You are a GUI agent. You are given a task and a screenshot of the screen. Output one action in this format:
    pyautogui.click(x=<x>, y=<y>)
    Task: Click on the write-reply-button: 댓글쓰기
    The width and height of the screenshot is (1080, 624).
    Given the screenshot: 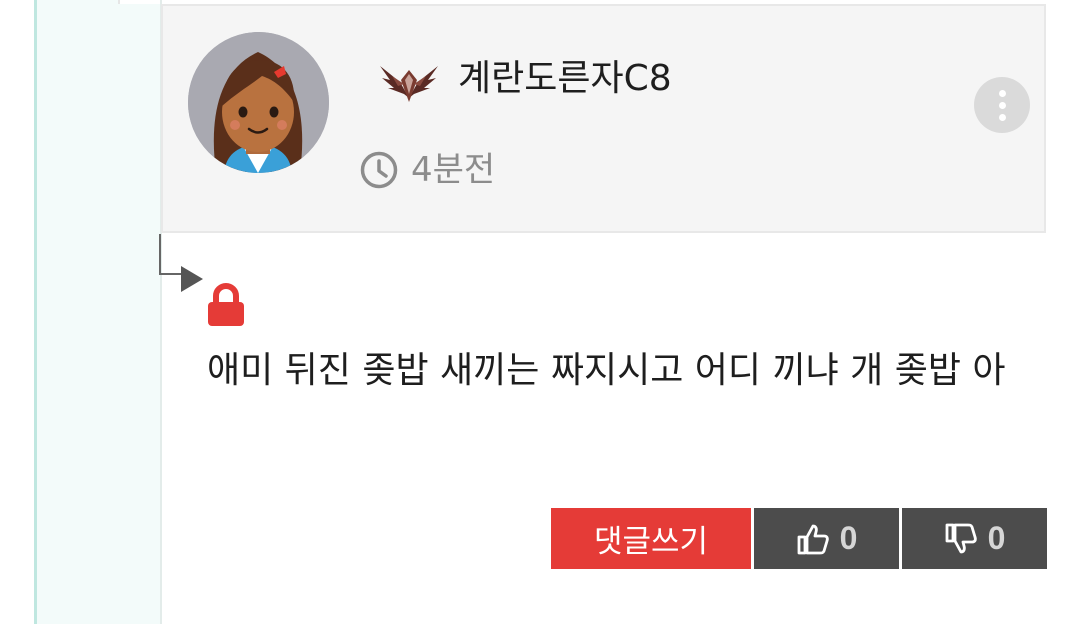 What is the action you would take?
    pyautogui.click(x=651, y=538)
    